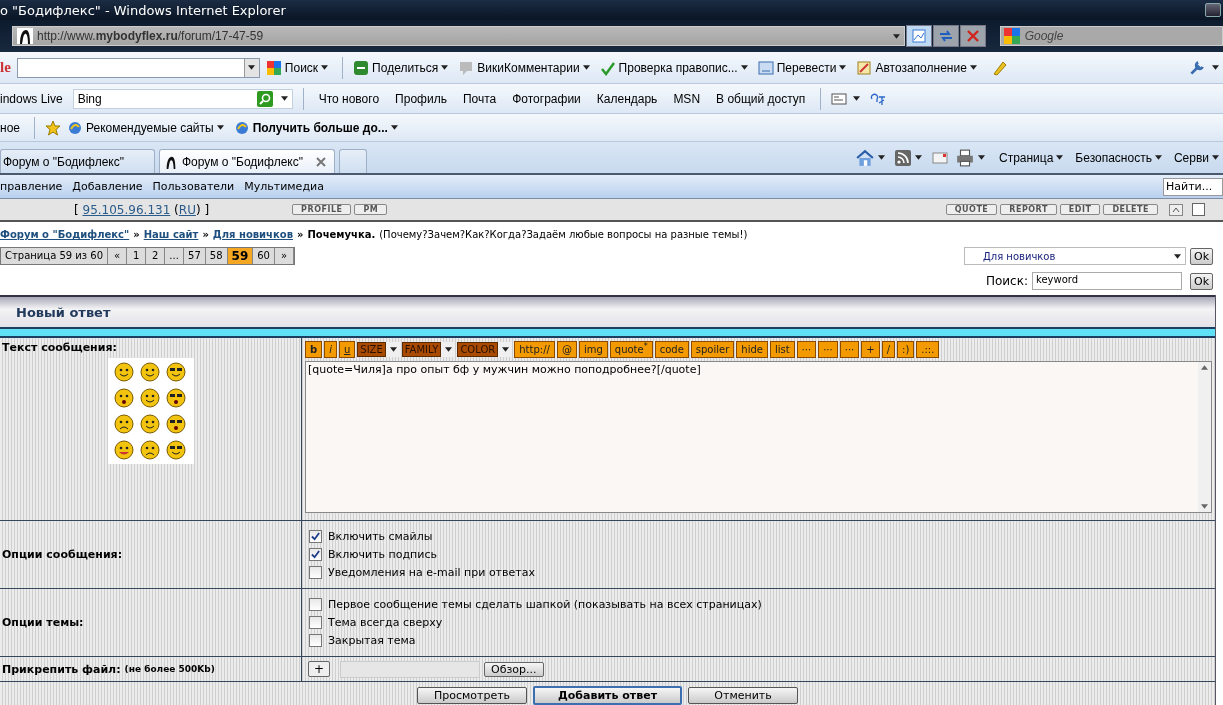 The height and width of the screenshot is (705, 1223). I want to click on toolbar-button: Поделиться, so click(405, 67).